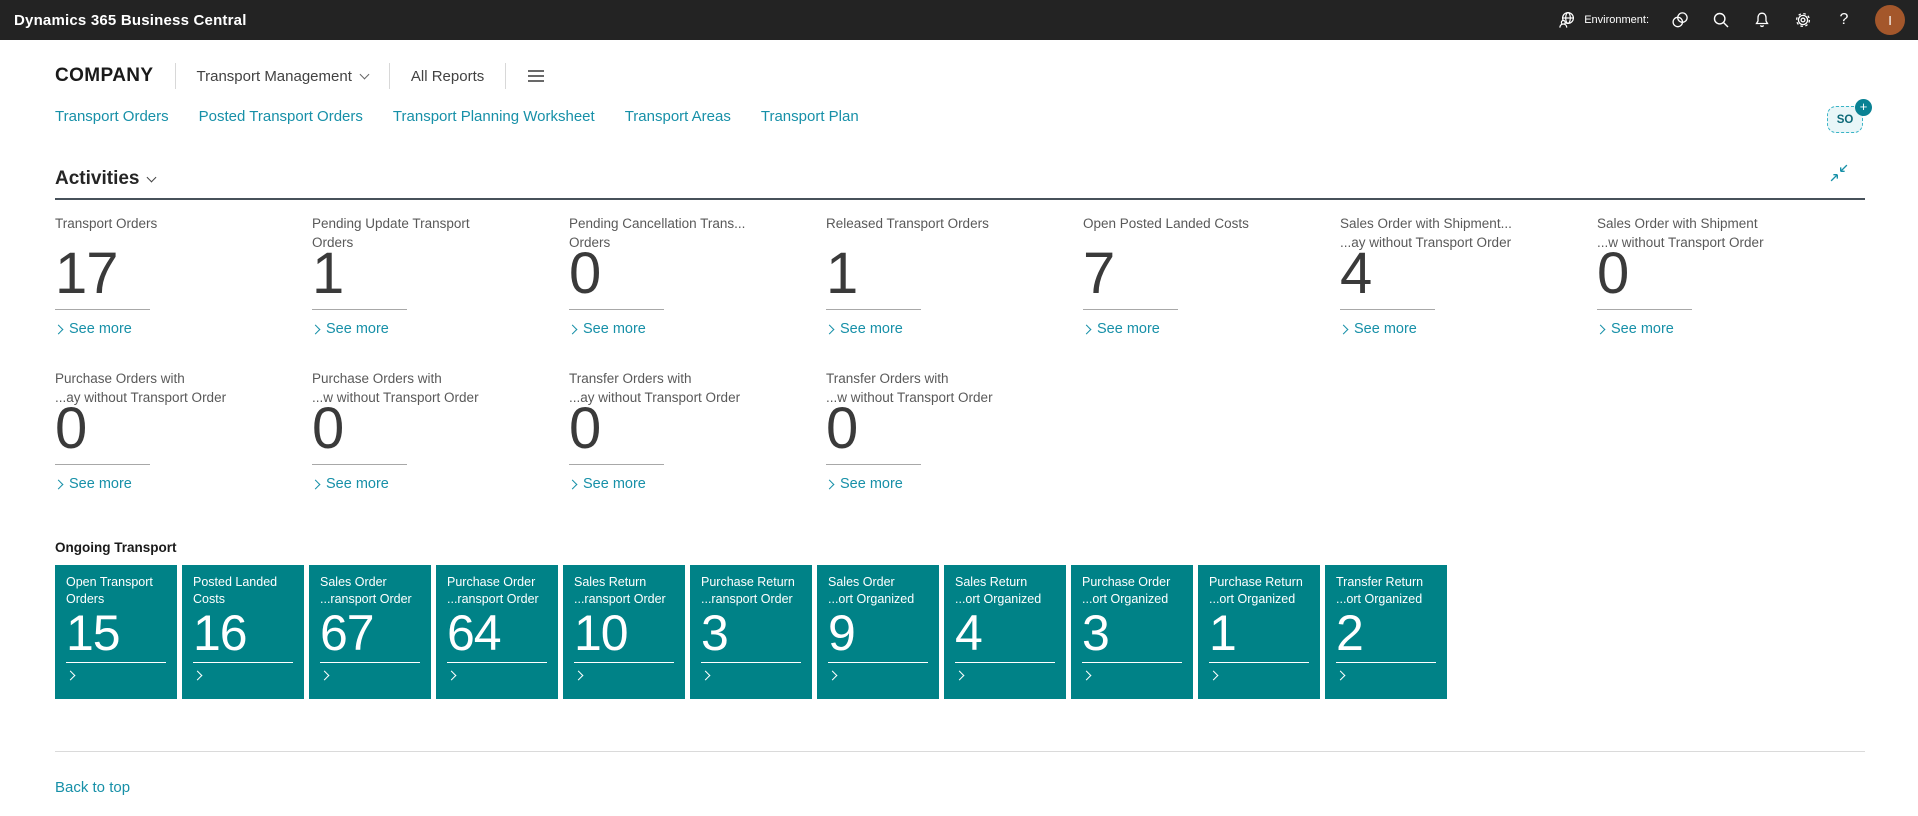  I want to click on role-switcher: Transport Management, so click(283, 76).